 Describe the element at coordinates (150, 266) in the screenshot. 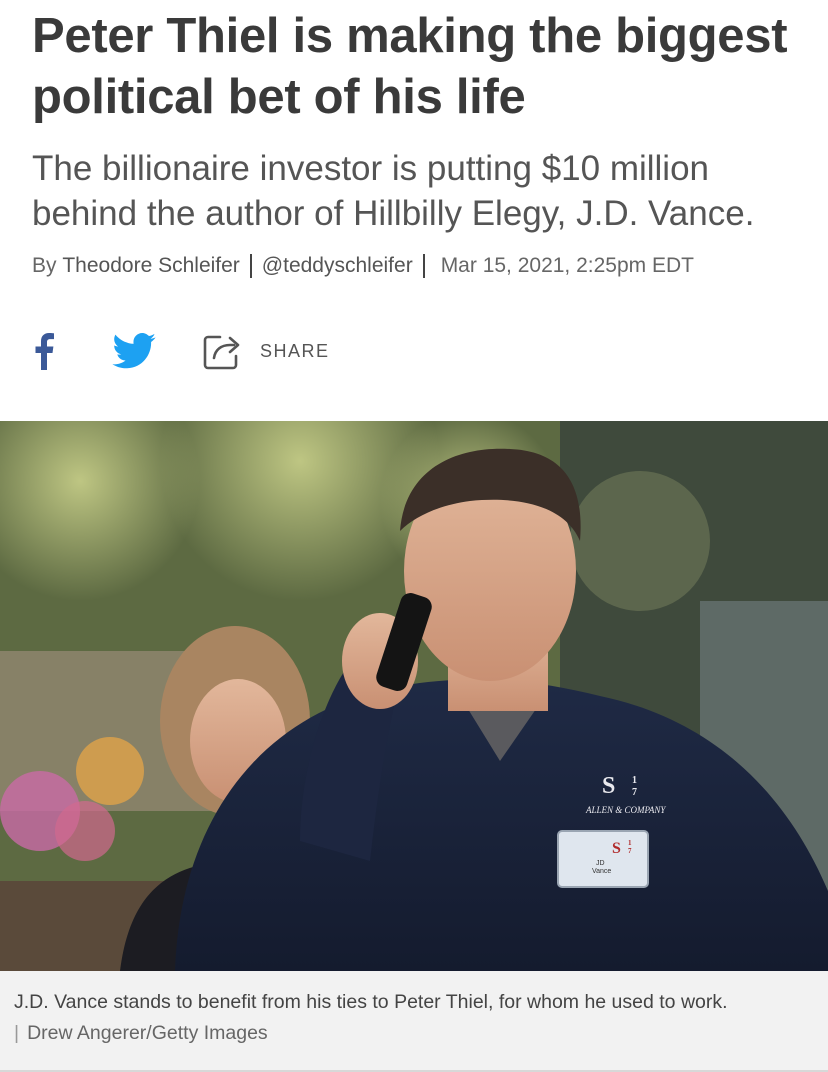

I see `author-link: Theodore Schleifer` at that location.